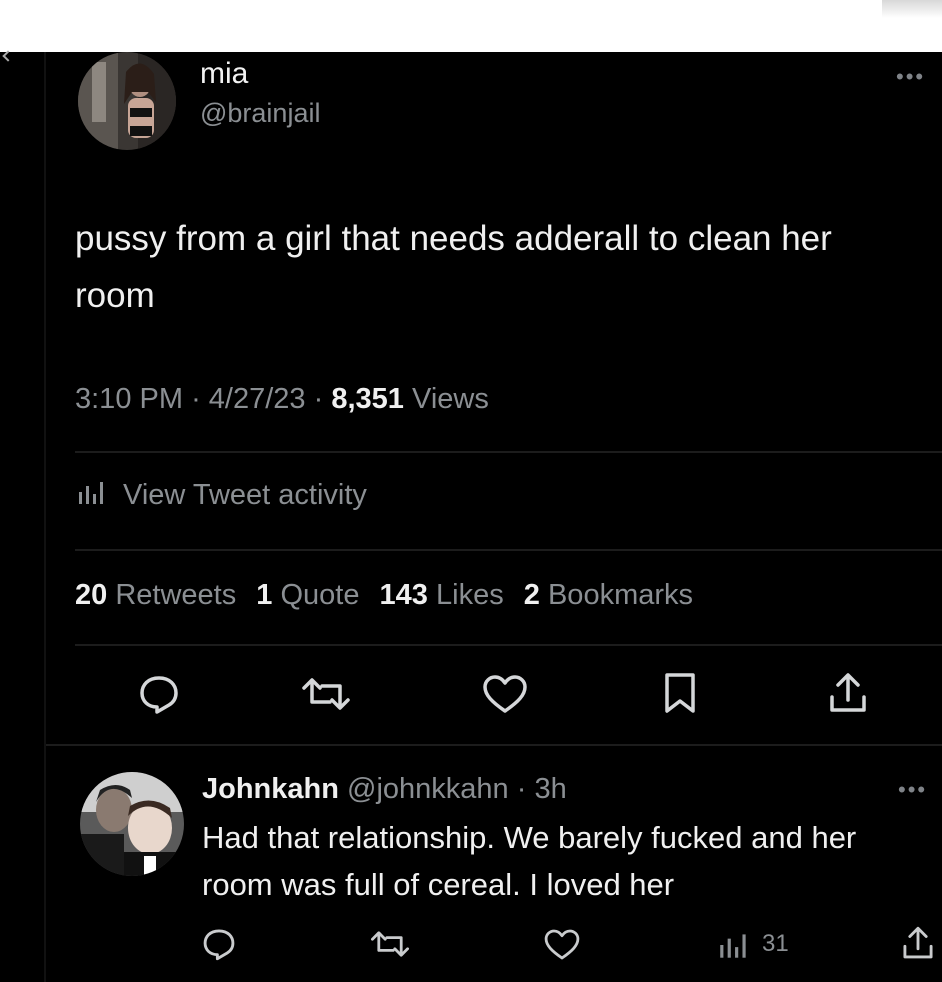 This screenshot has height=982, width=942. I want to click on more-options-icon: •••, so click(910, 77).